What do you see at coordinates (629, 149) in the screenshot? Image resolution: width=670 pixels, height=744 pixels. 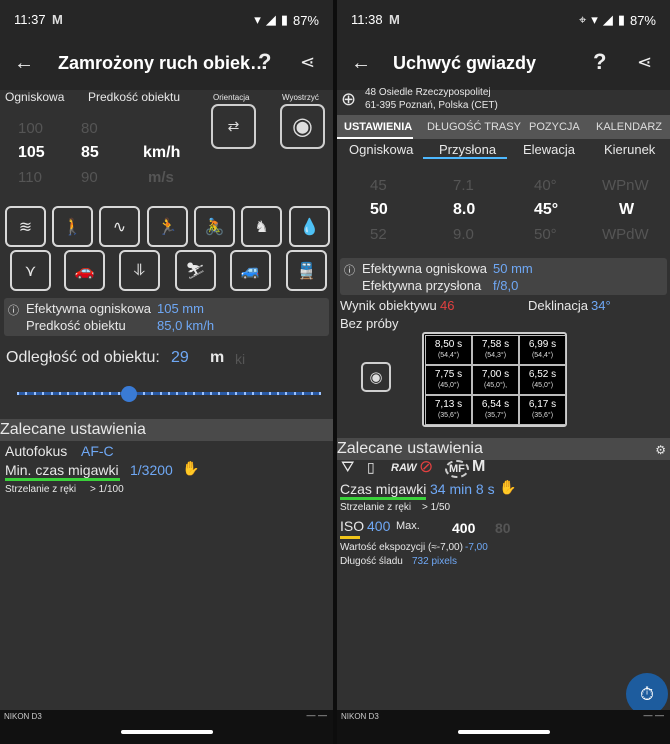 I see `subtab-direction: Kierunek` at bounding box center [629, 149].